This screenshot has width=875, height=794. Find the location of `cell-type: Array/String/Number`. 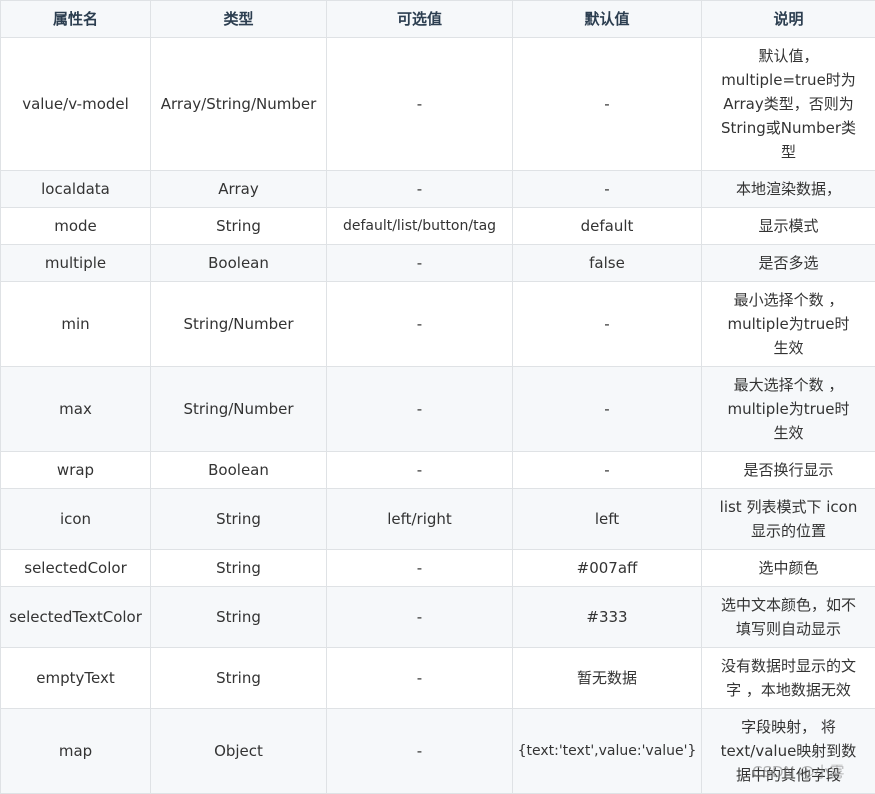

cell-type: Array/String/Number is located at coordinates (239, 104).